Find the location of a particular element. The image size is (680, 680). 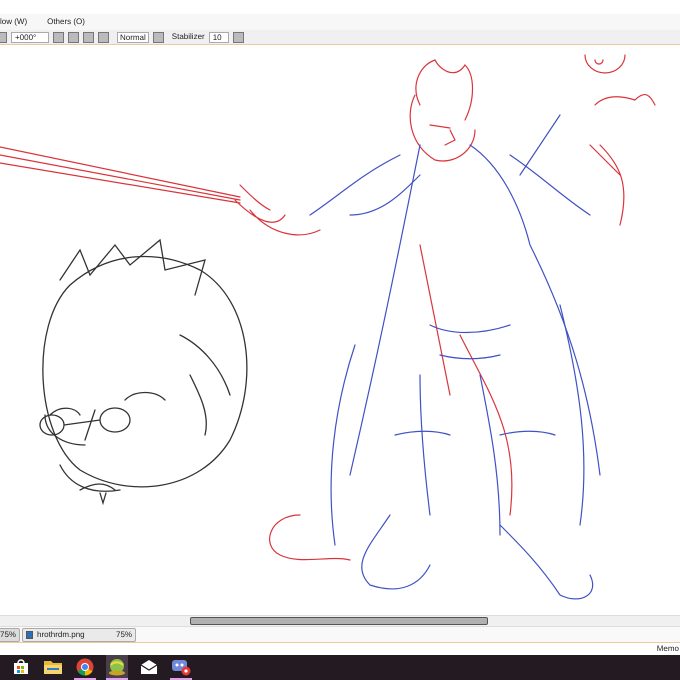

blend-mode-button is located at coordinates (158, 37).